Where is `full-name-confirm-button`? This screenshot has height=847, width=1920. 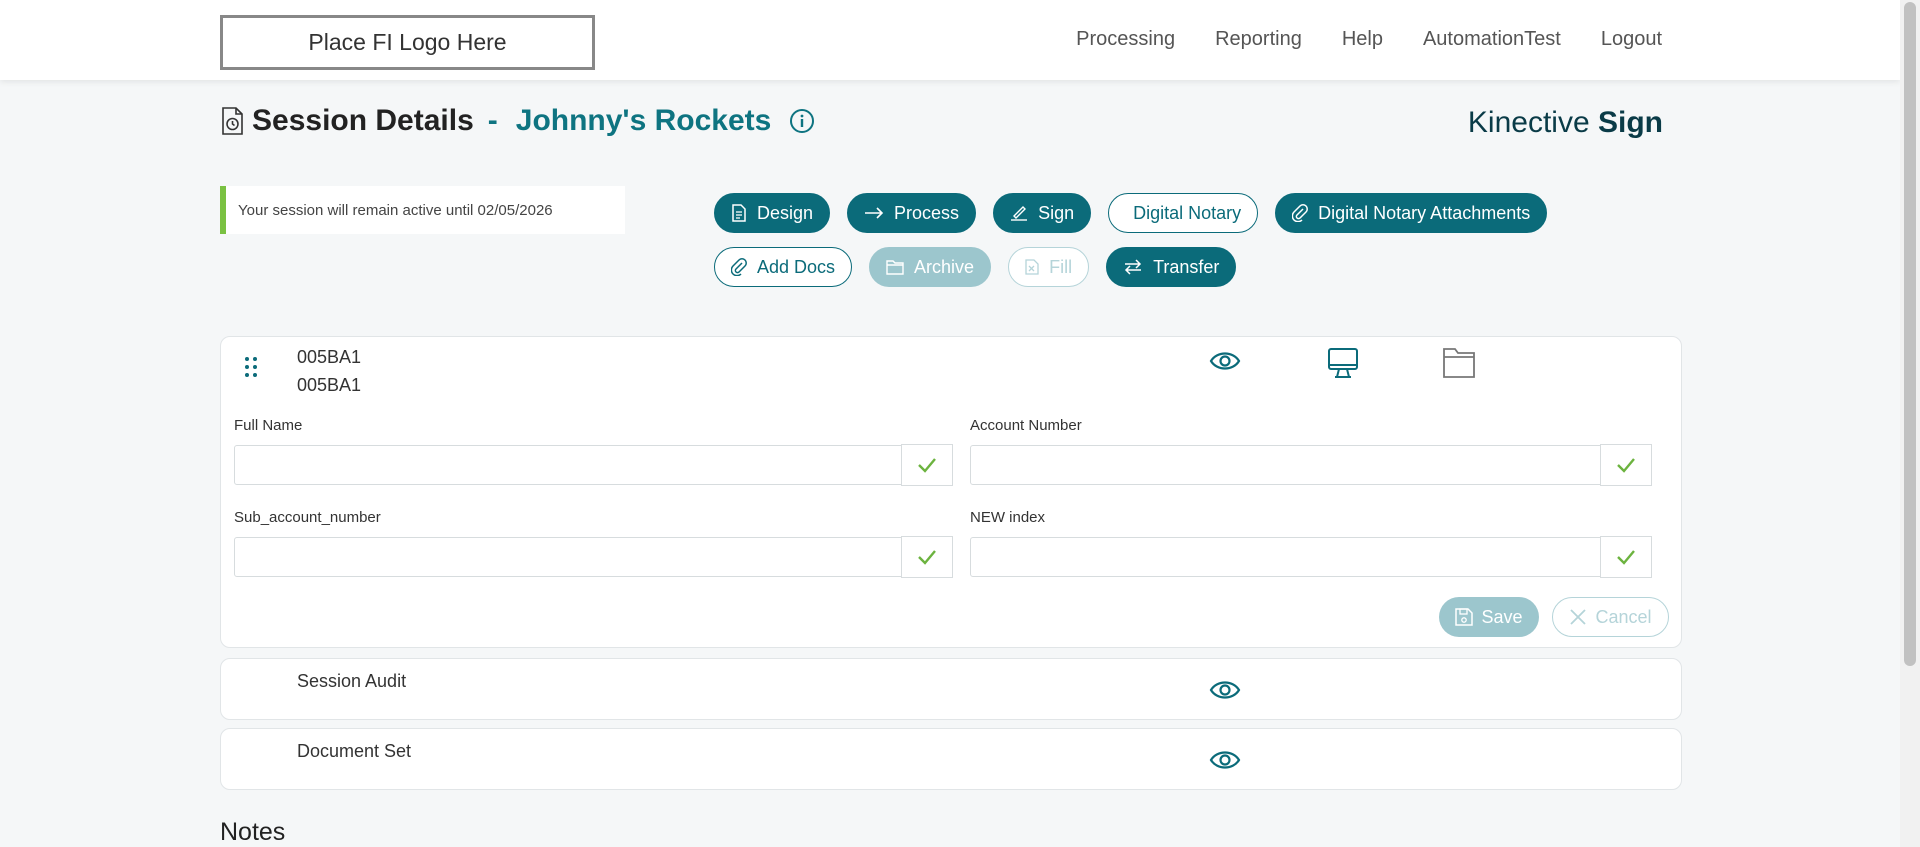
full-name-confirm-button is located at coordinates (927, 465).